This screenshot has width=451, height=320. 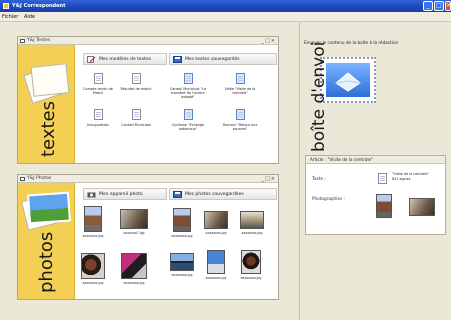 What do you see at coordinates (375, 160) in the screenshot?
I see `article-header: Article : "Visite de la centrale"` at bounding box center [375, 160].